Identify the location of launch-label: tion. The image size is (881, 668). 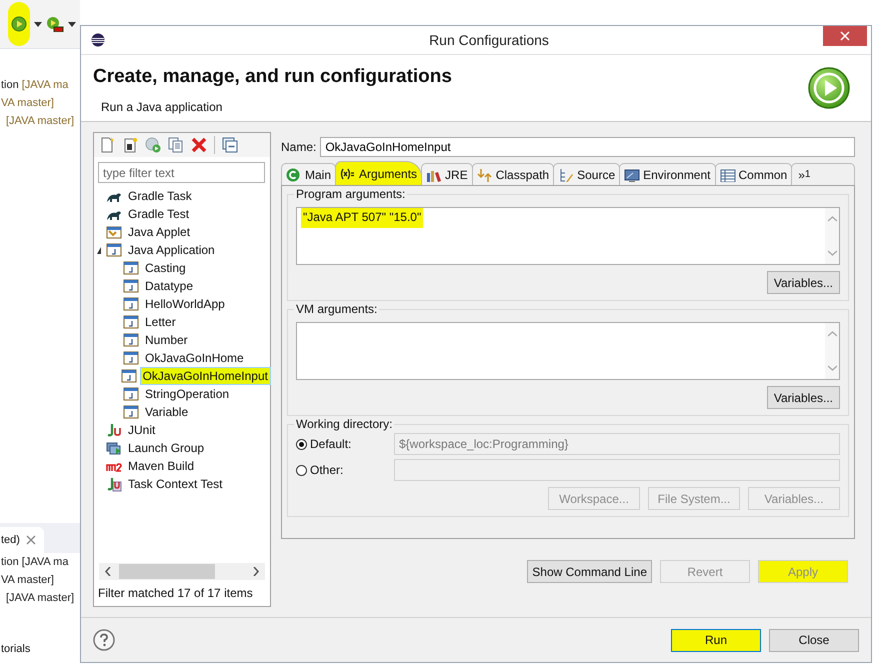
(10, 85).